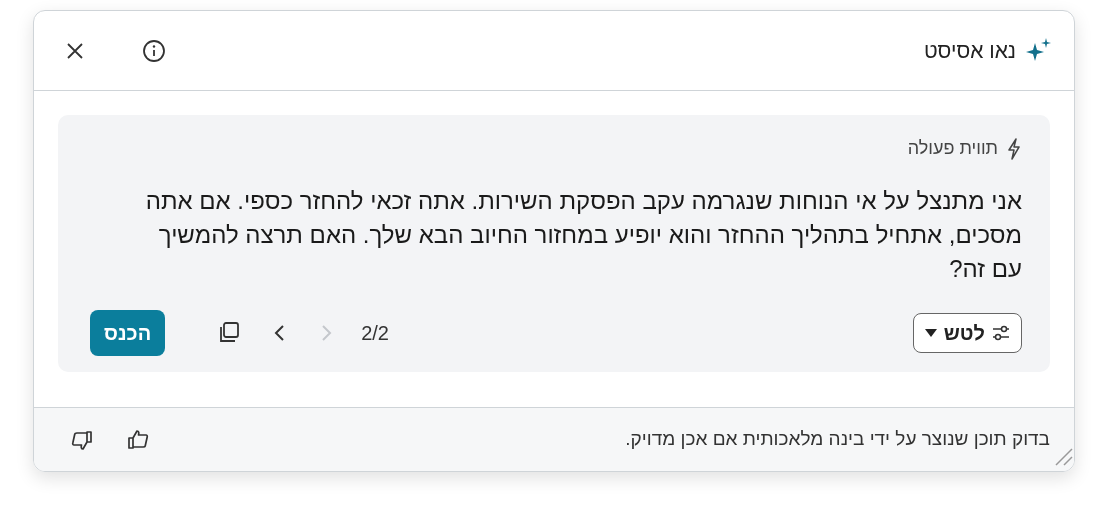 The height and width of the screenshot is (530, 1108). What do you see at coordinates (583, 235) in the screenshot?
I see `response-text: אני מתנצל על אי הנוחות שנגרמה עקב הפסקת השירות. אתה זכאי להחזר כספי. אם אתה מסכים, אתחיל בתהליך ההחזר והוא יופיע במחזור החיוב הבא שלך. האם תרצה להמשיך עם זה?` at bounding box center [583, 235].